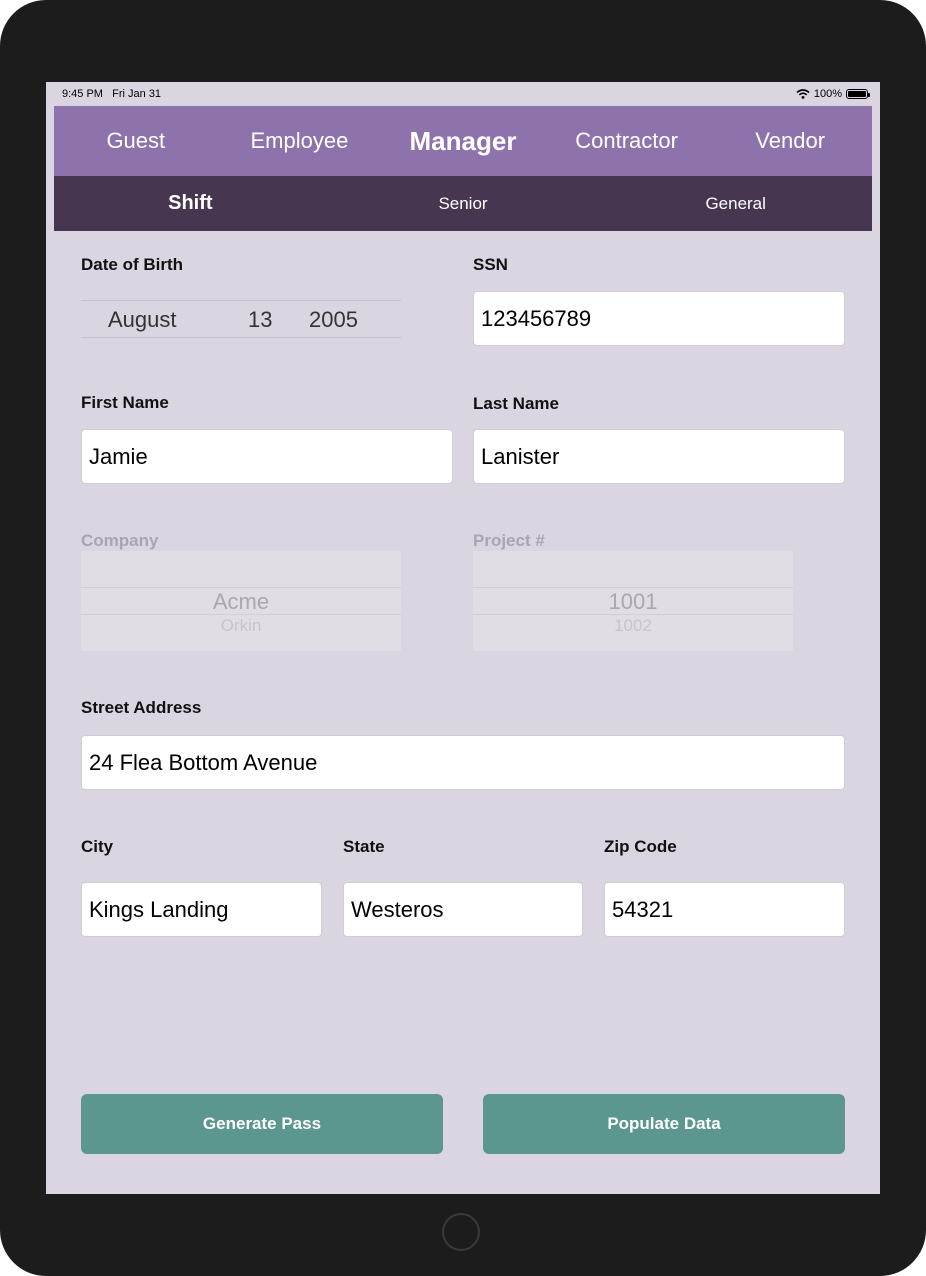 Image resolution: width=926 pixels, height=1276 pixels. I want to click on company-picker: Acme Orkin, so click(241, 601).